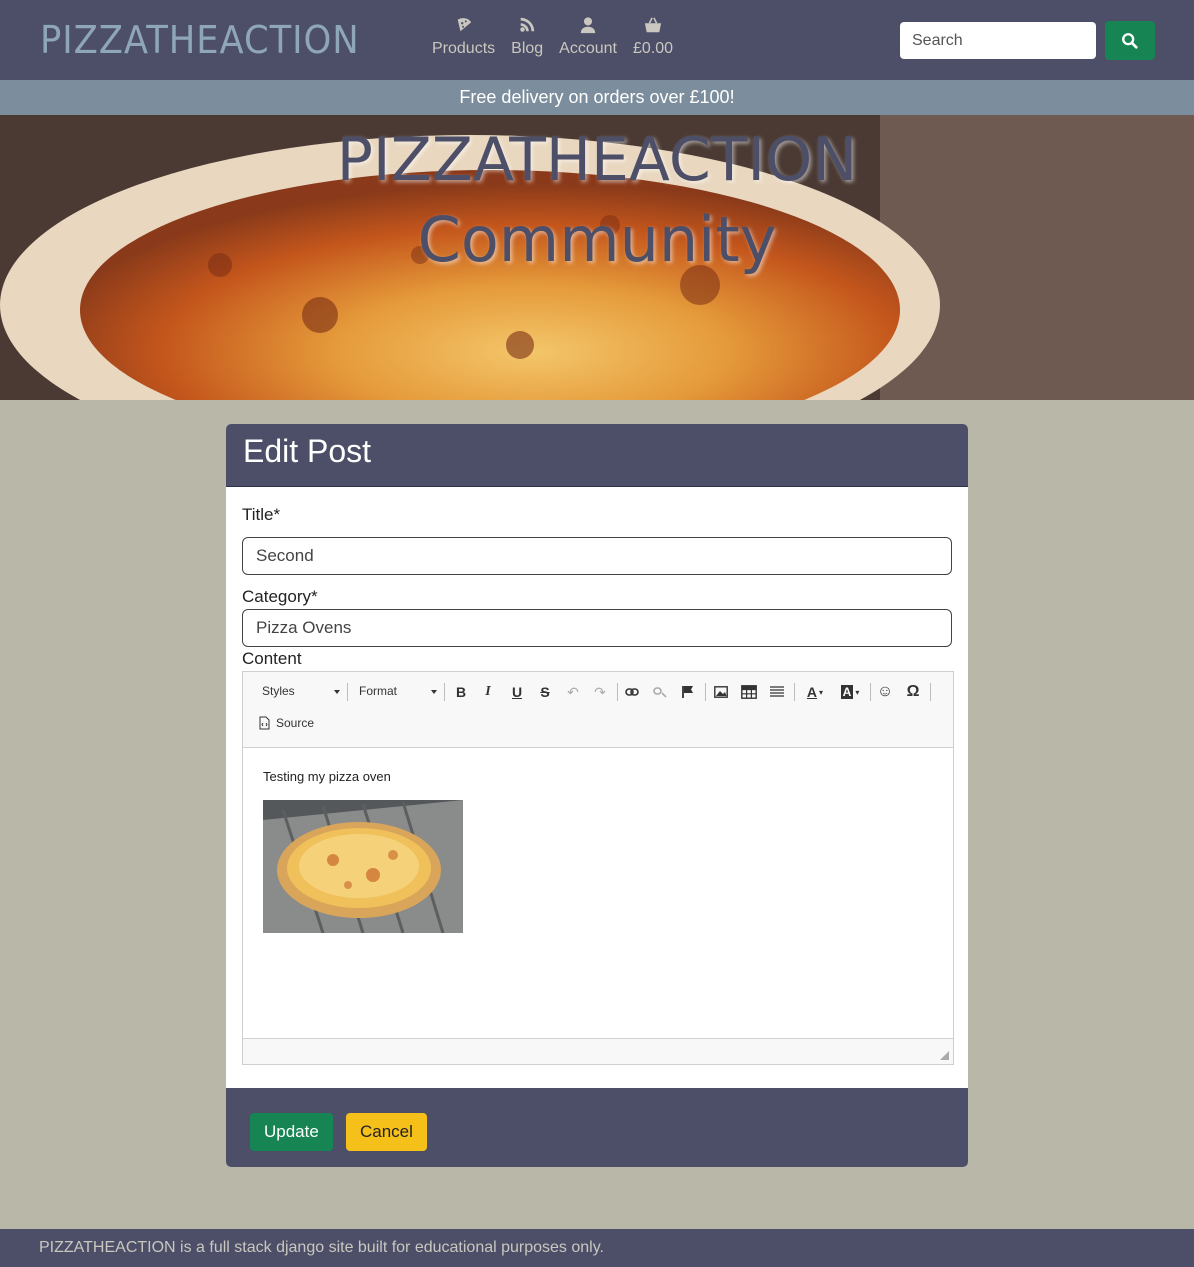  What do you see at coordinates (688, 692) in the screenshot?
I see `anchor-flag-icon` at bounding box center [688, 692].